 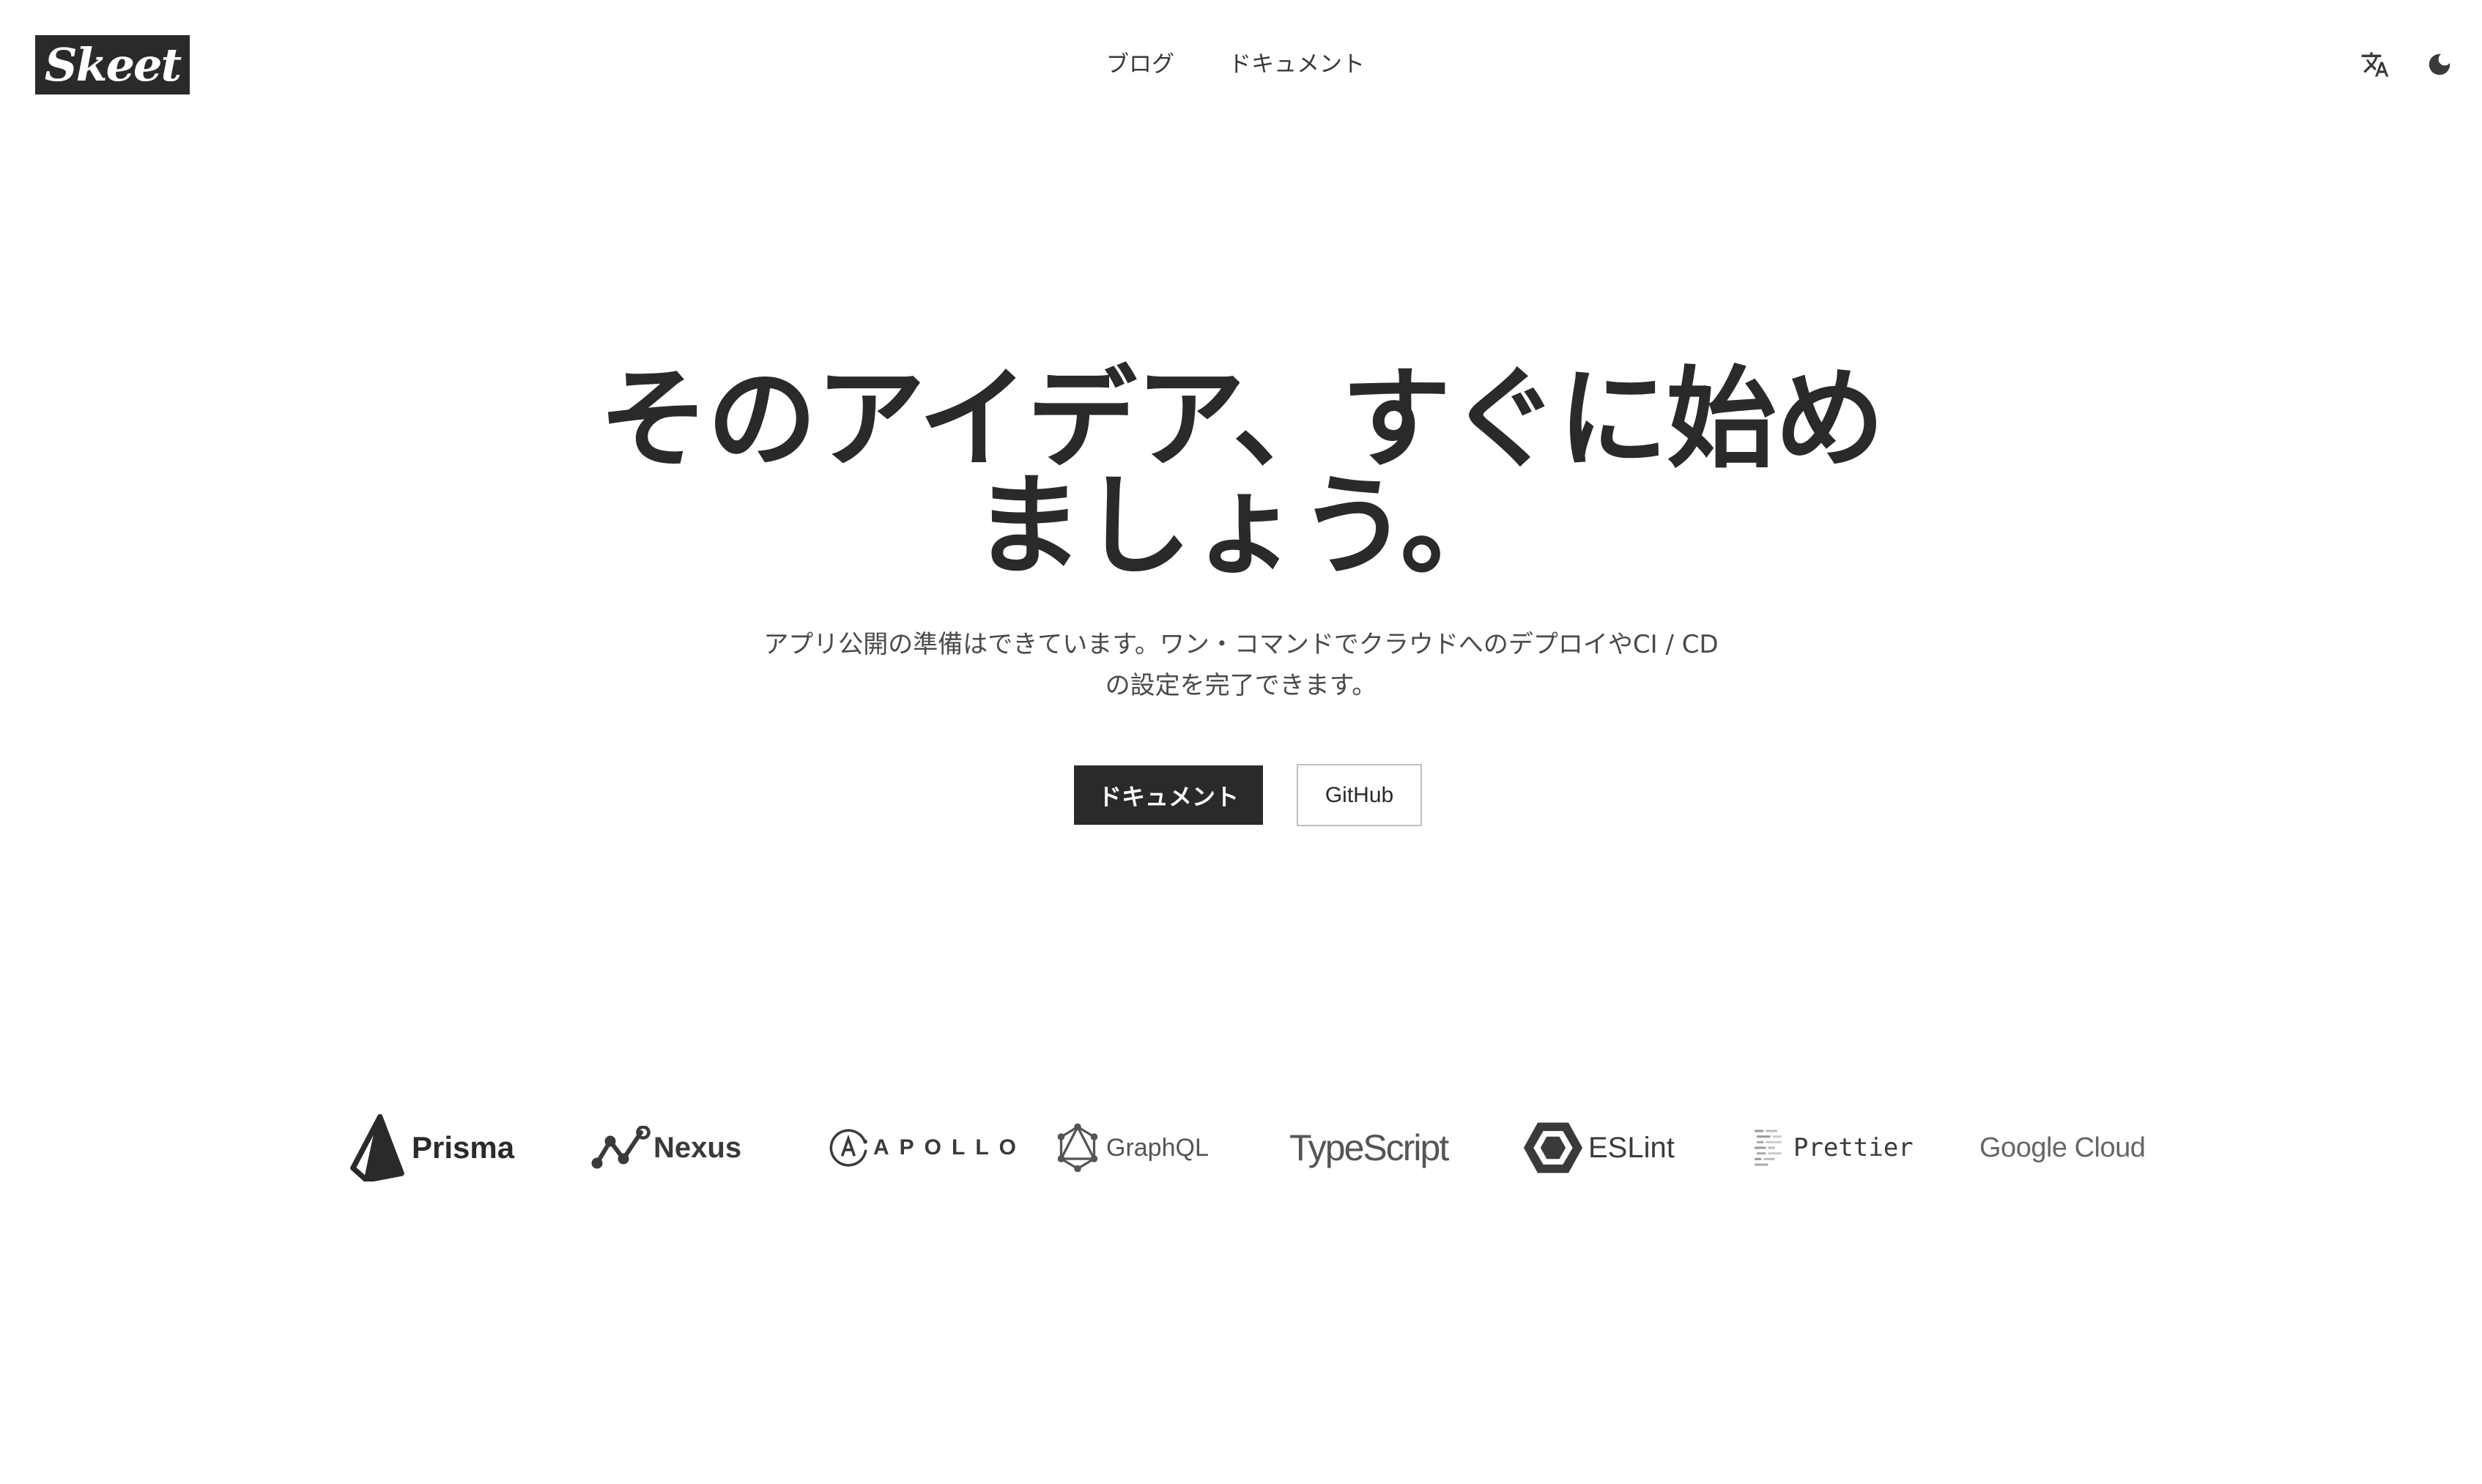 I want to click on typescript-text: TypeScript, so click(x=1369, y=1147).